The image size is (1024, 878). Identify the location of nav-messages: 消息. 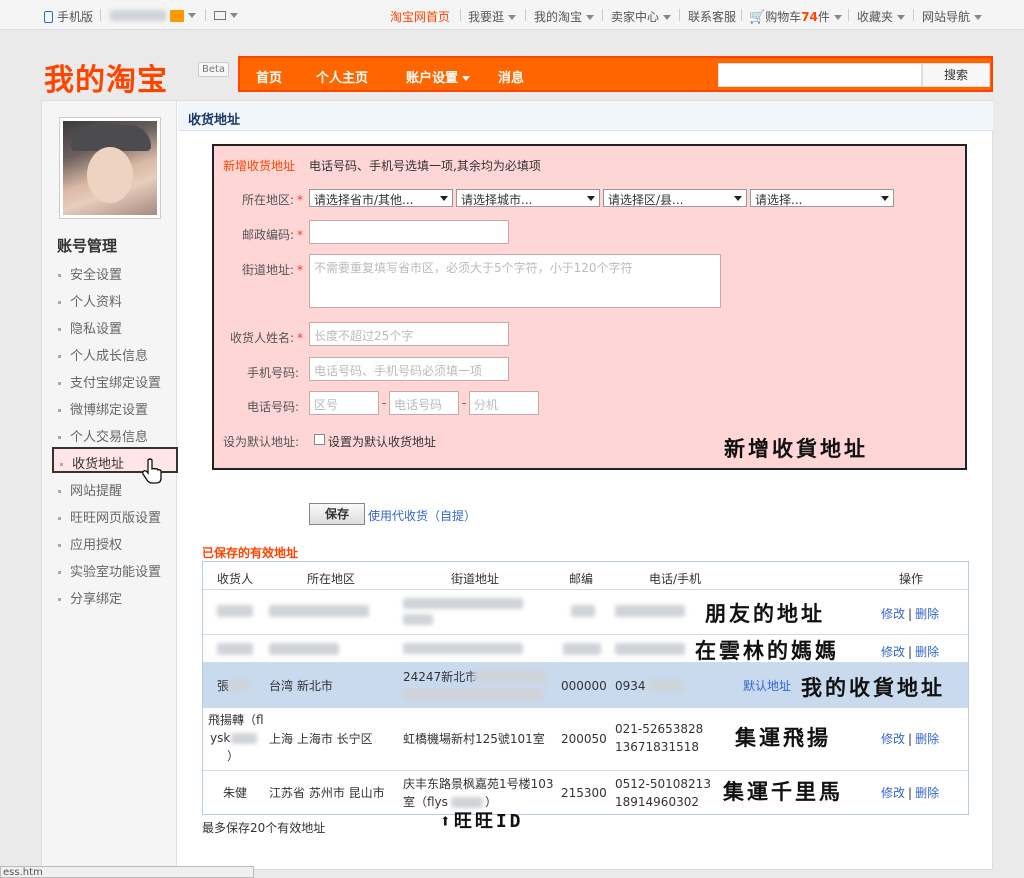
(511, 76).